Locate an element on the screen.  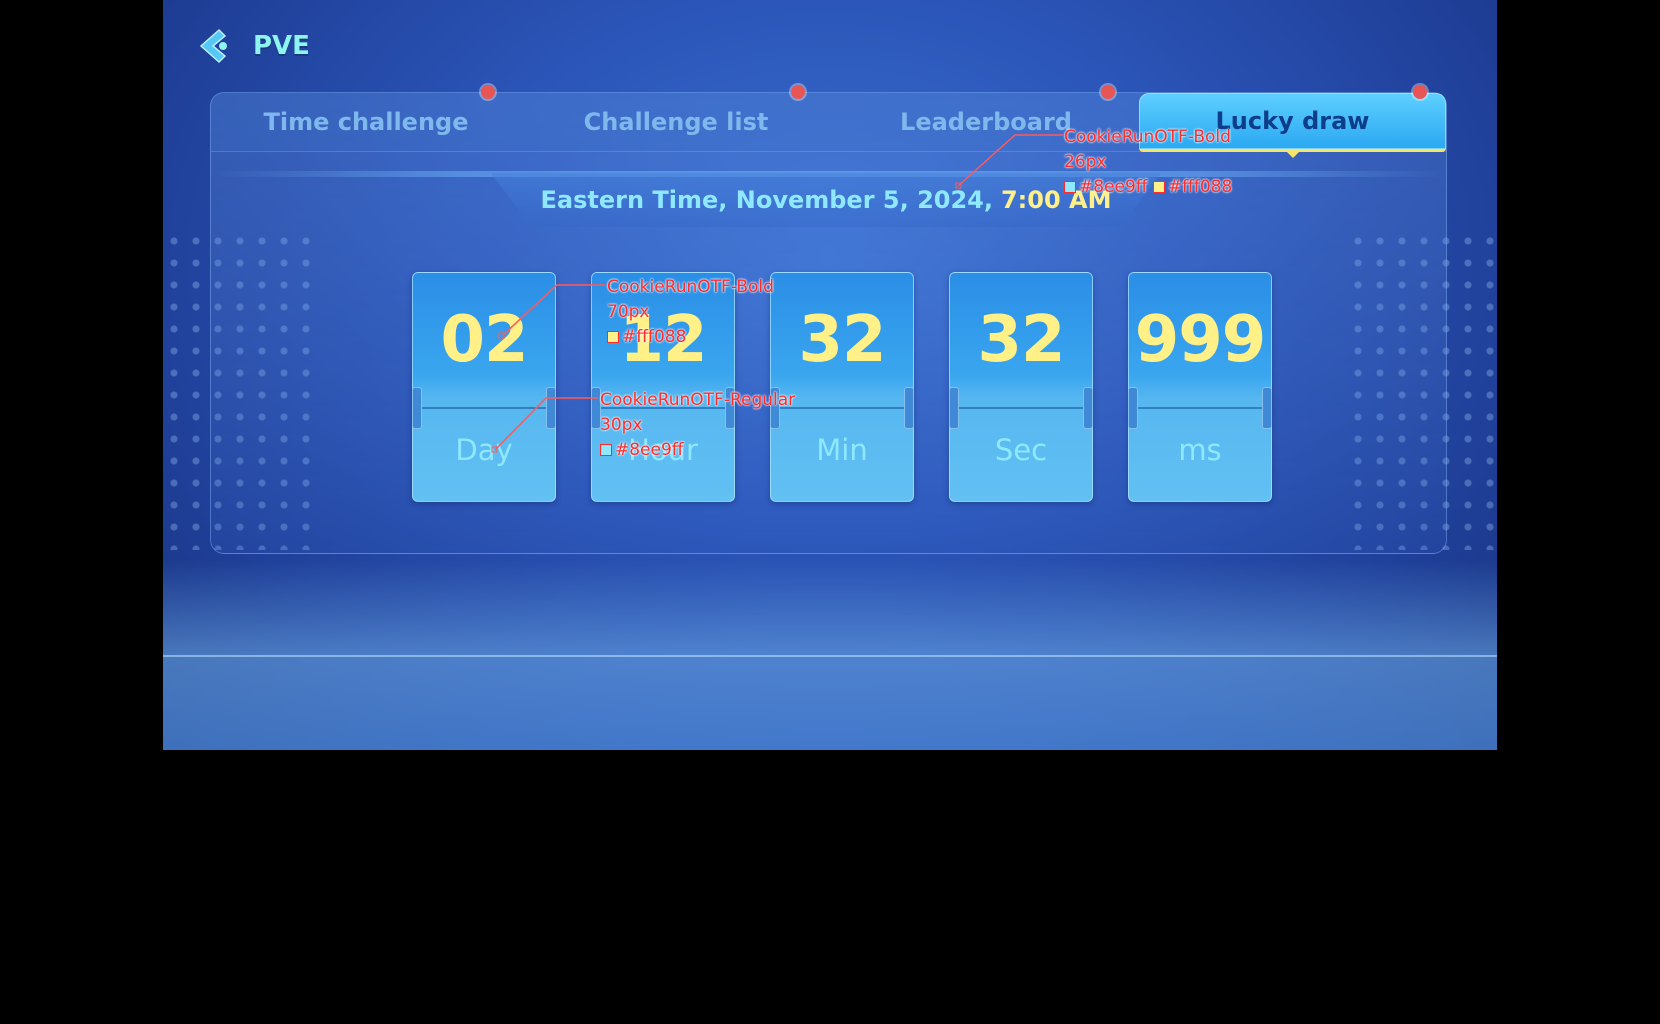
annotation-colors: #fff088 is located at coordinates (690, 337).